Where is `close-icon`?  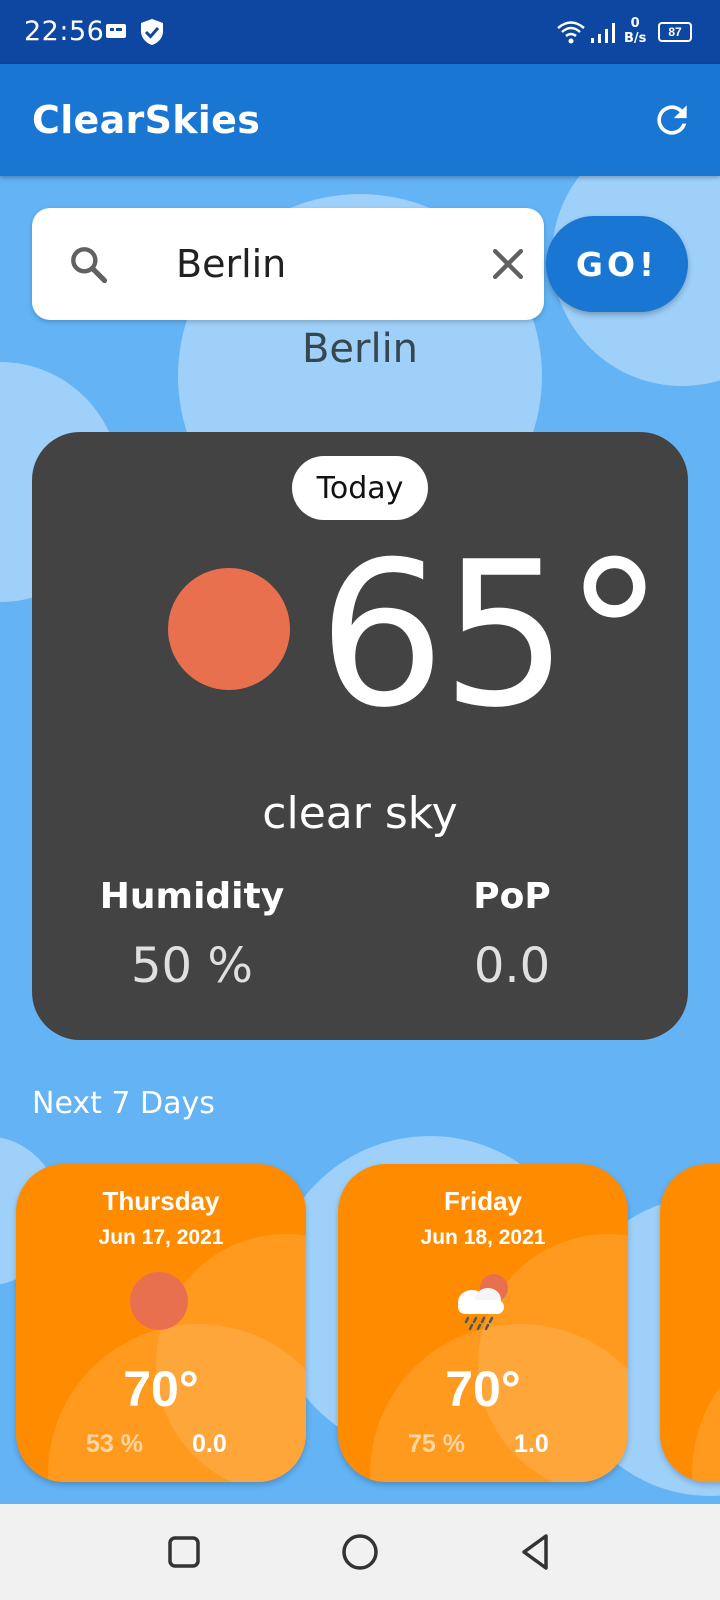 close-icon is located at coordinates (508, 264).